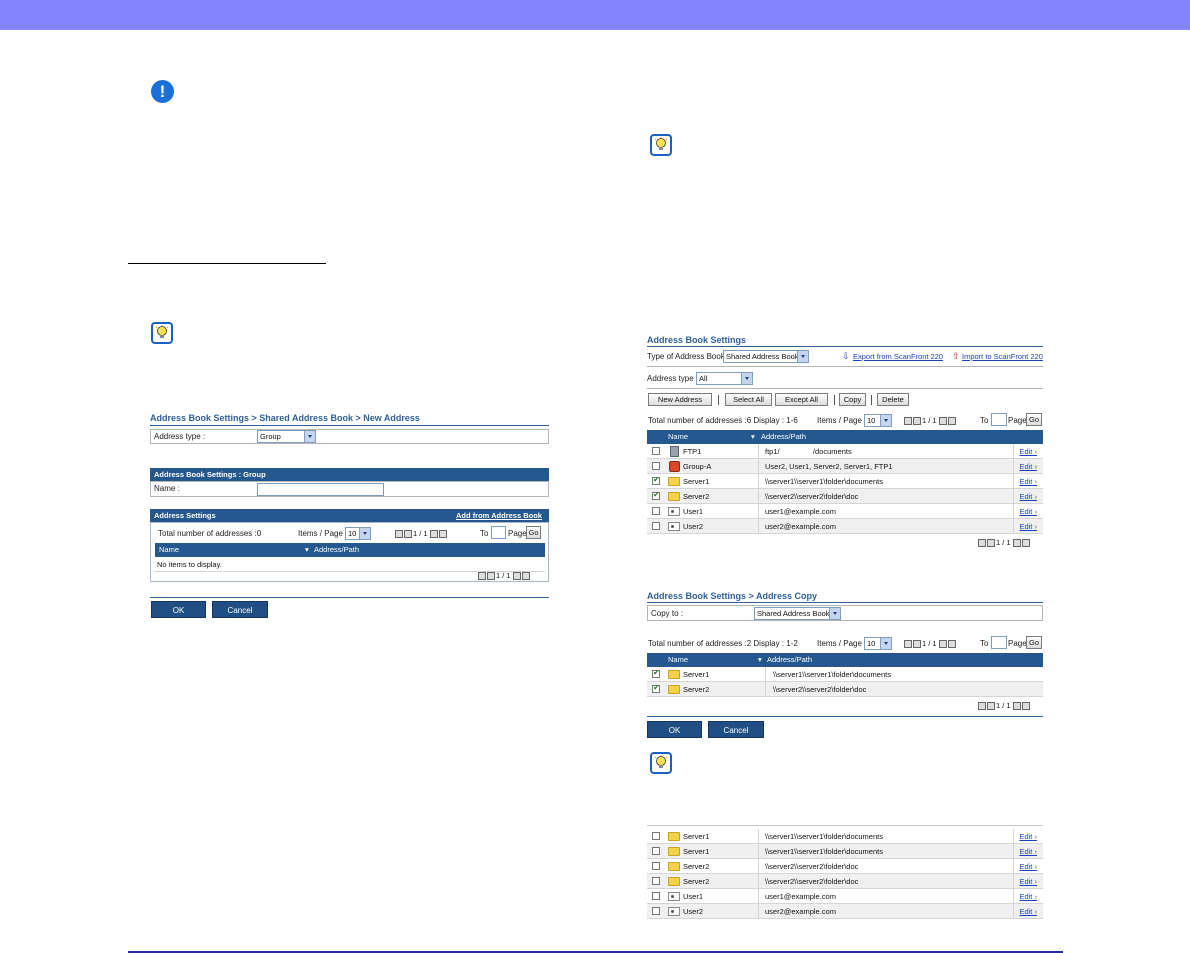  I want to click on table-row: Server2 \\server2\\server2\folder\doc, so click(845, 689).